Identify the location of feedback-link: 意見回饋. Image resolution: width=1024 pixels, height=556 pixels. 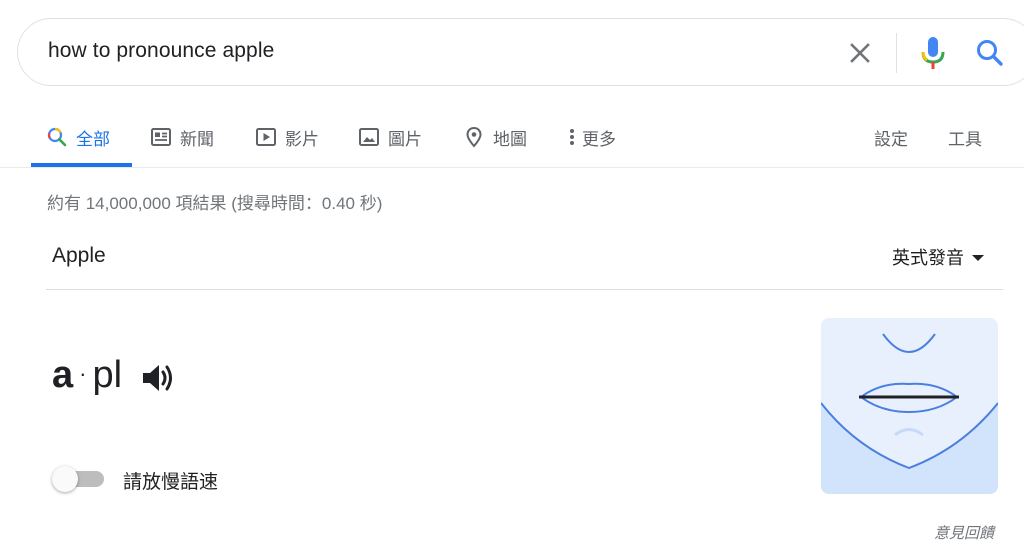
(964, 532).